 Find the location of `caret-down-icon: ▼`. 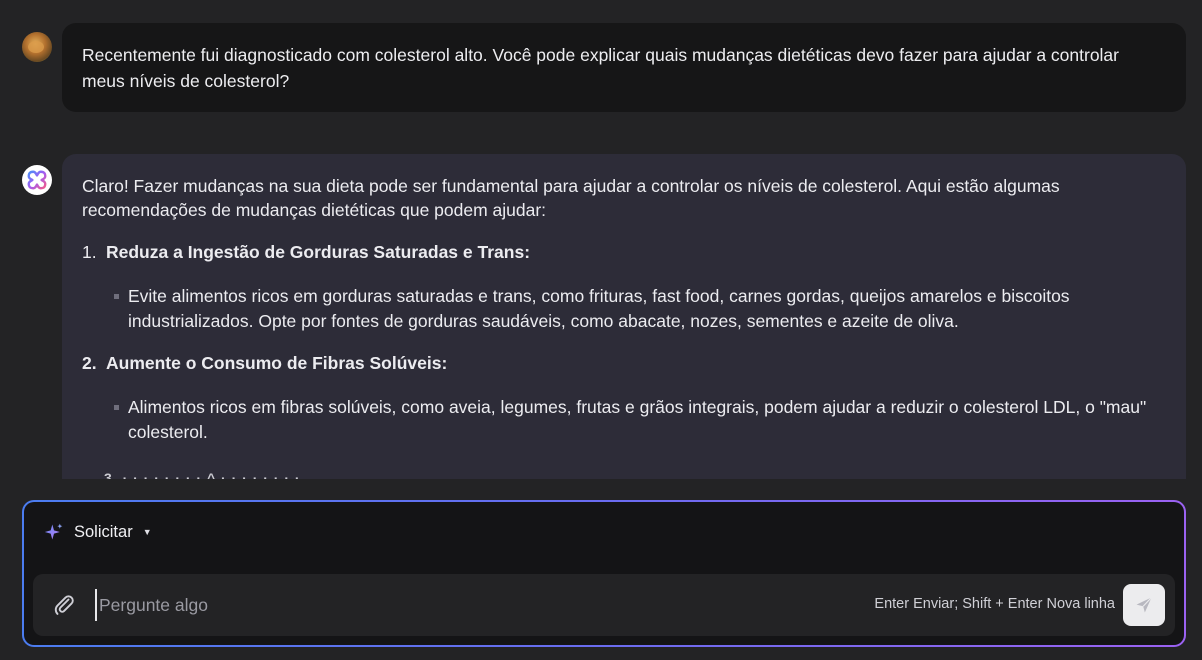

caret-down-icon: ▼ is located at coordinates (147, 532).